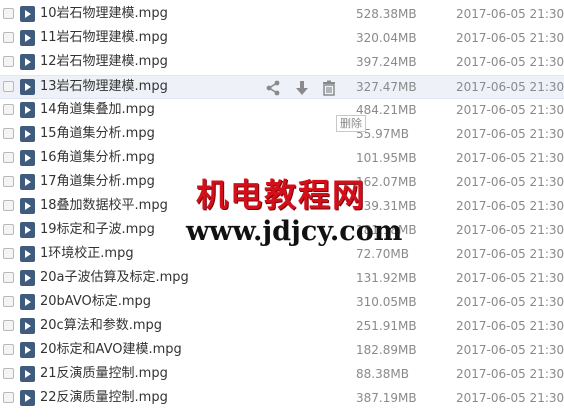 The height and width of the screenshot is (419, 564). I want to click on download-icon, so click(302, 88).